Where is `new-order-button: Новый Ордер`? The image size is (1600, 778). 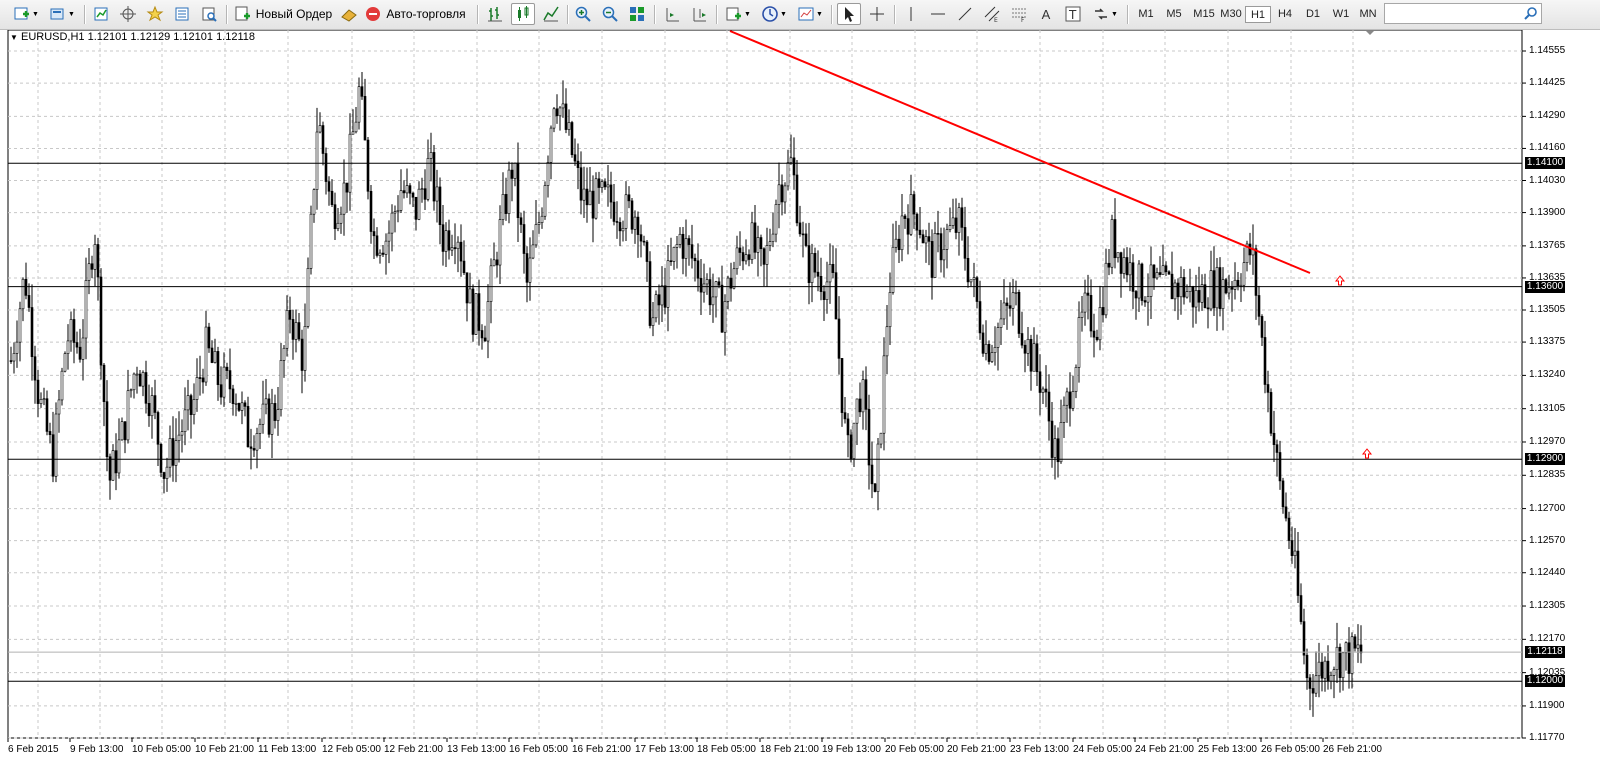 new-order-button: Новый Ордер is located at coordinates (283, 14).